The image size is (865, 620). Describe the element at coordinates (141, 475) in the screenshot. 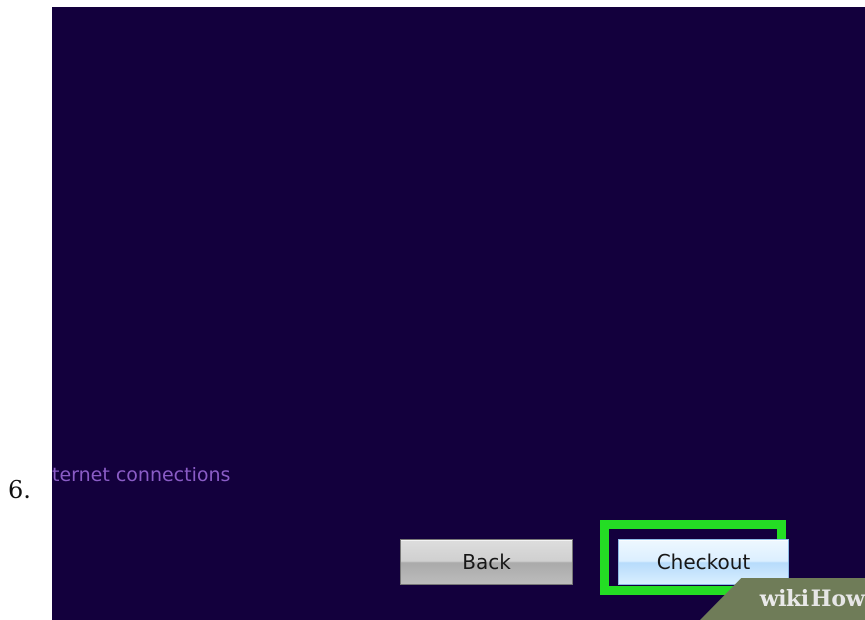

I see `connection-text: ternet connections` at that location.